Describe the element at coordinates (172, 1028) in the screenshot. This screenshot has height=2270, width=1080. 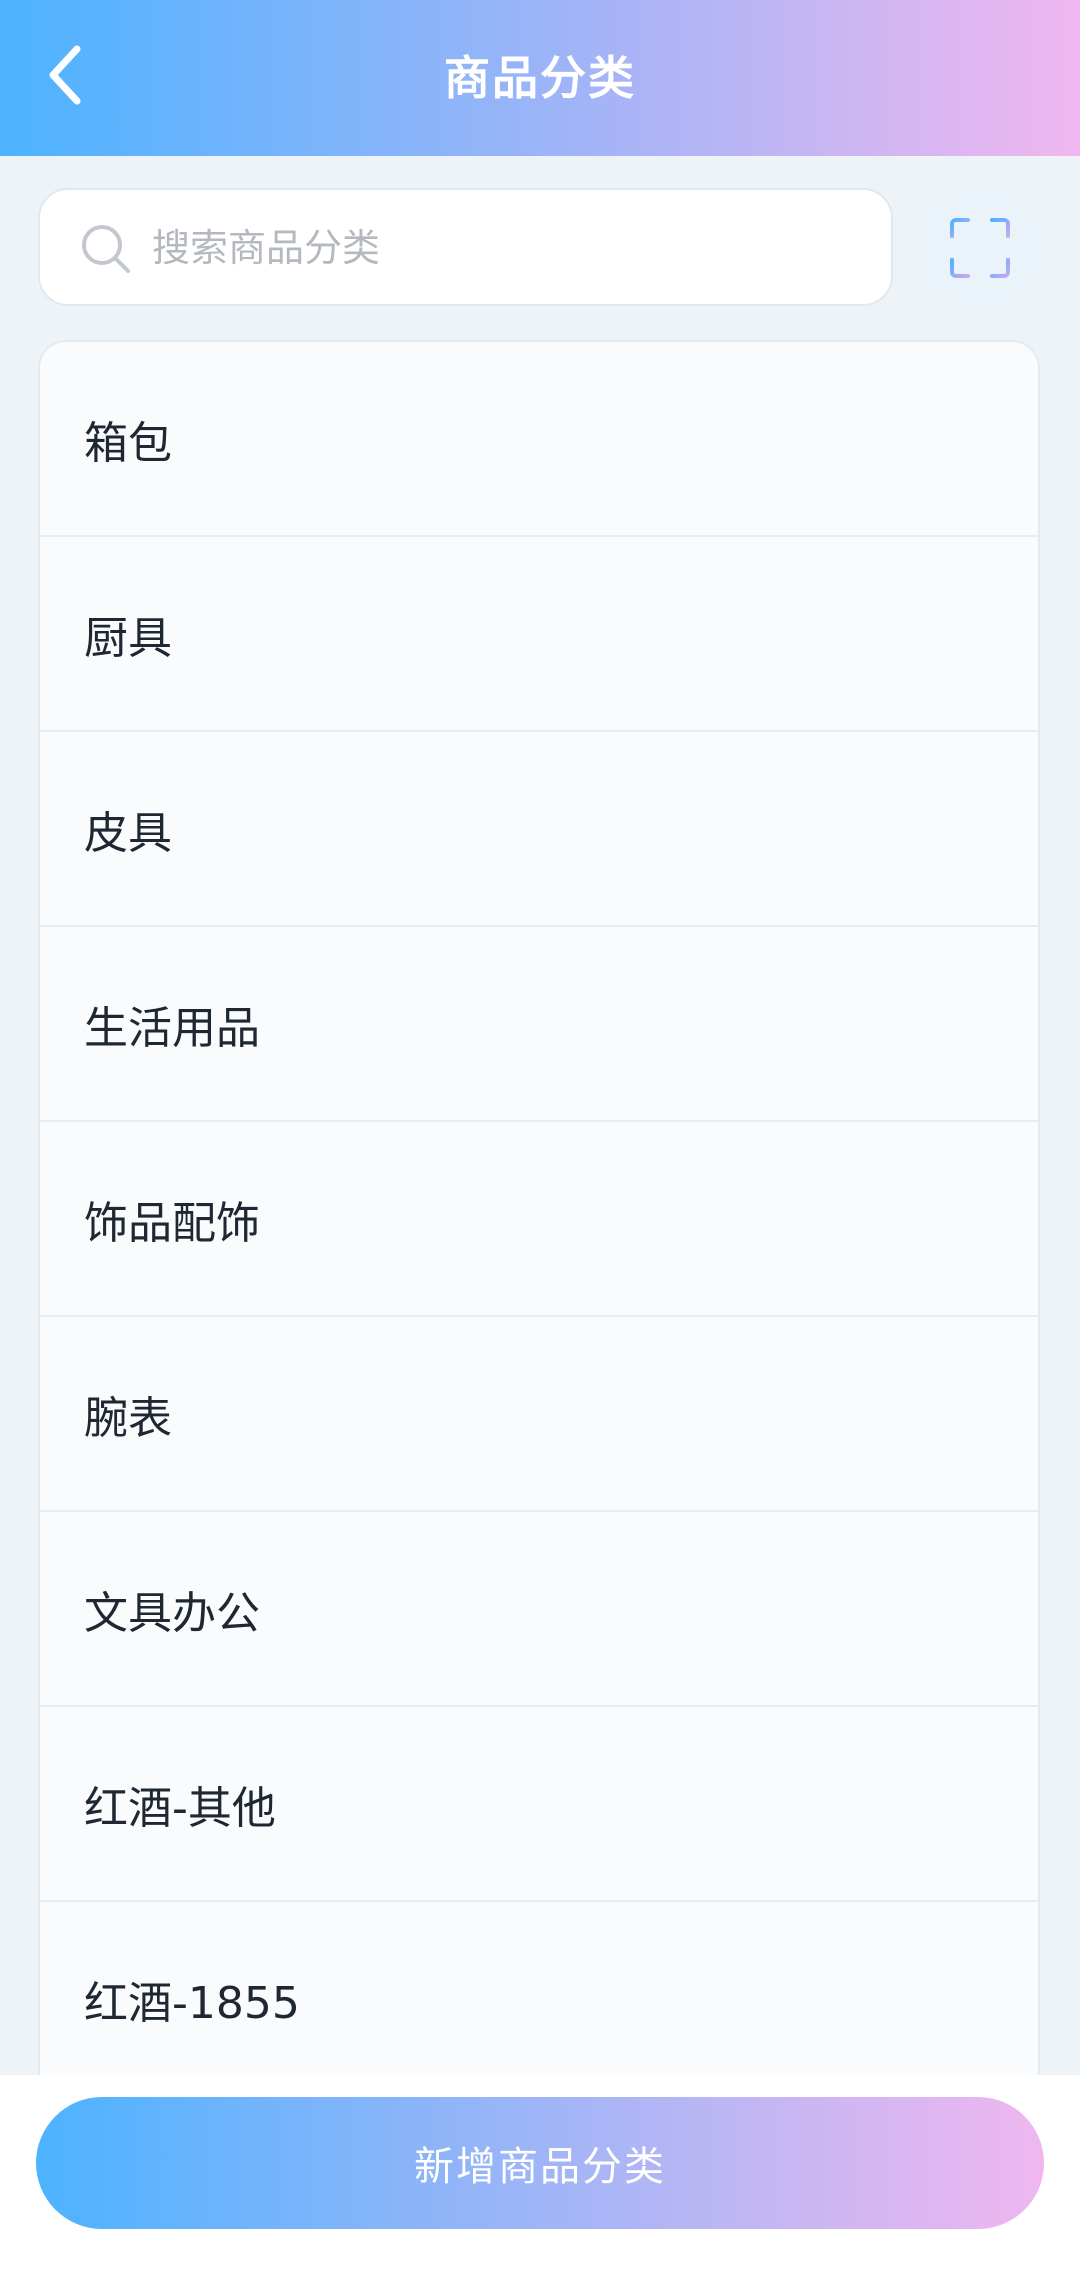
I see `category-label: 生活用品` at that location.